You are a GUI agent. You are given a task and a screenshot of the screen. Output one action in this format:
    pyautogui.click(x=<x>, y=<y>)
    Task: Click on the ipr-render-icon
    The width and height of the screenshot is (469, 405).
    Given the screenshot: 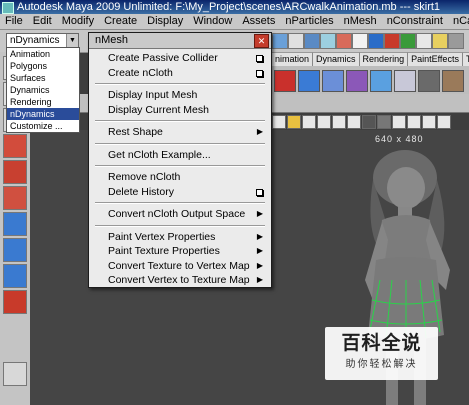 What is the action you would take?
    pyautogui.click(x=376, y=41)
    